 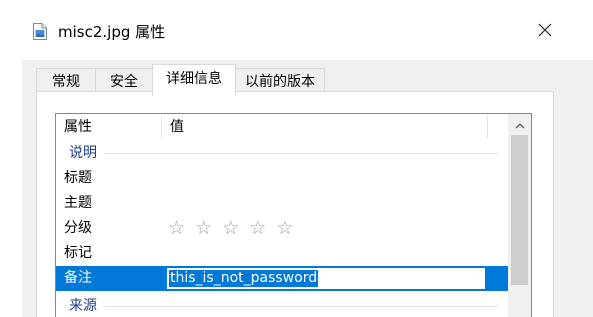 I want to click on selected-text: this_is_not_password, so click(x=244, y=278).